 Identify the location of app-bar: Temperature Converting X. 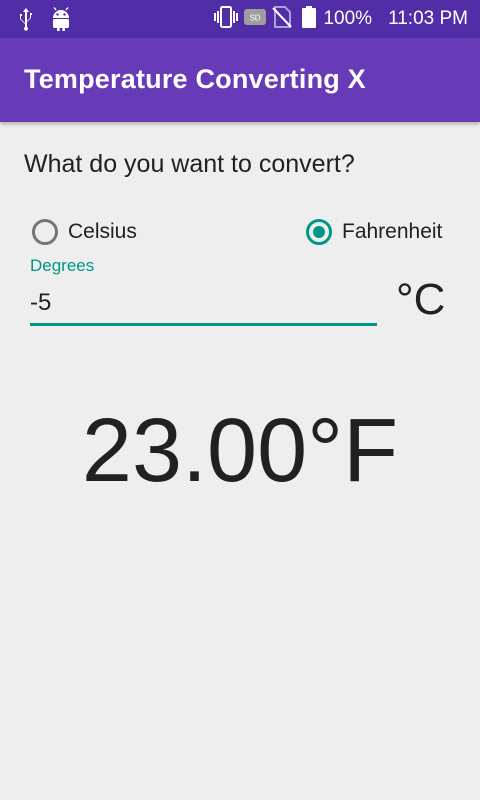
(240, 80).